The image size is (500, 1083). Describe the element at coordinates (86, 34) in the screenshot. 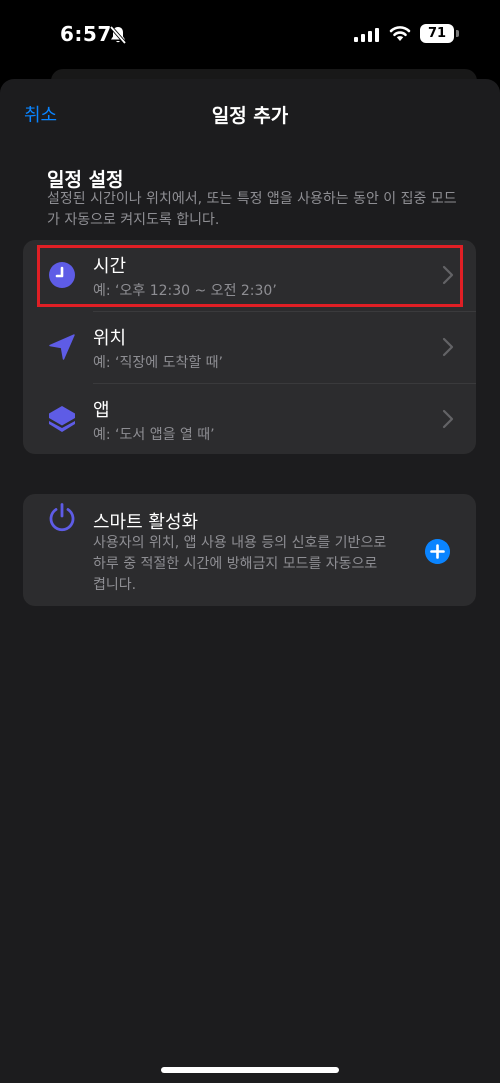

I see `status-time: 6:57` at that location.